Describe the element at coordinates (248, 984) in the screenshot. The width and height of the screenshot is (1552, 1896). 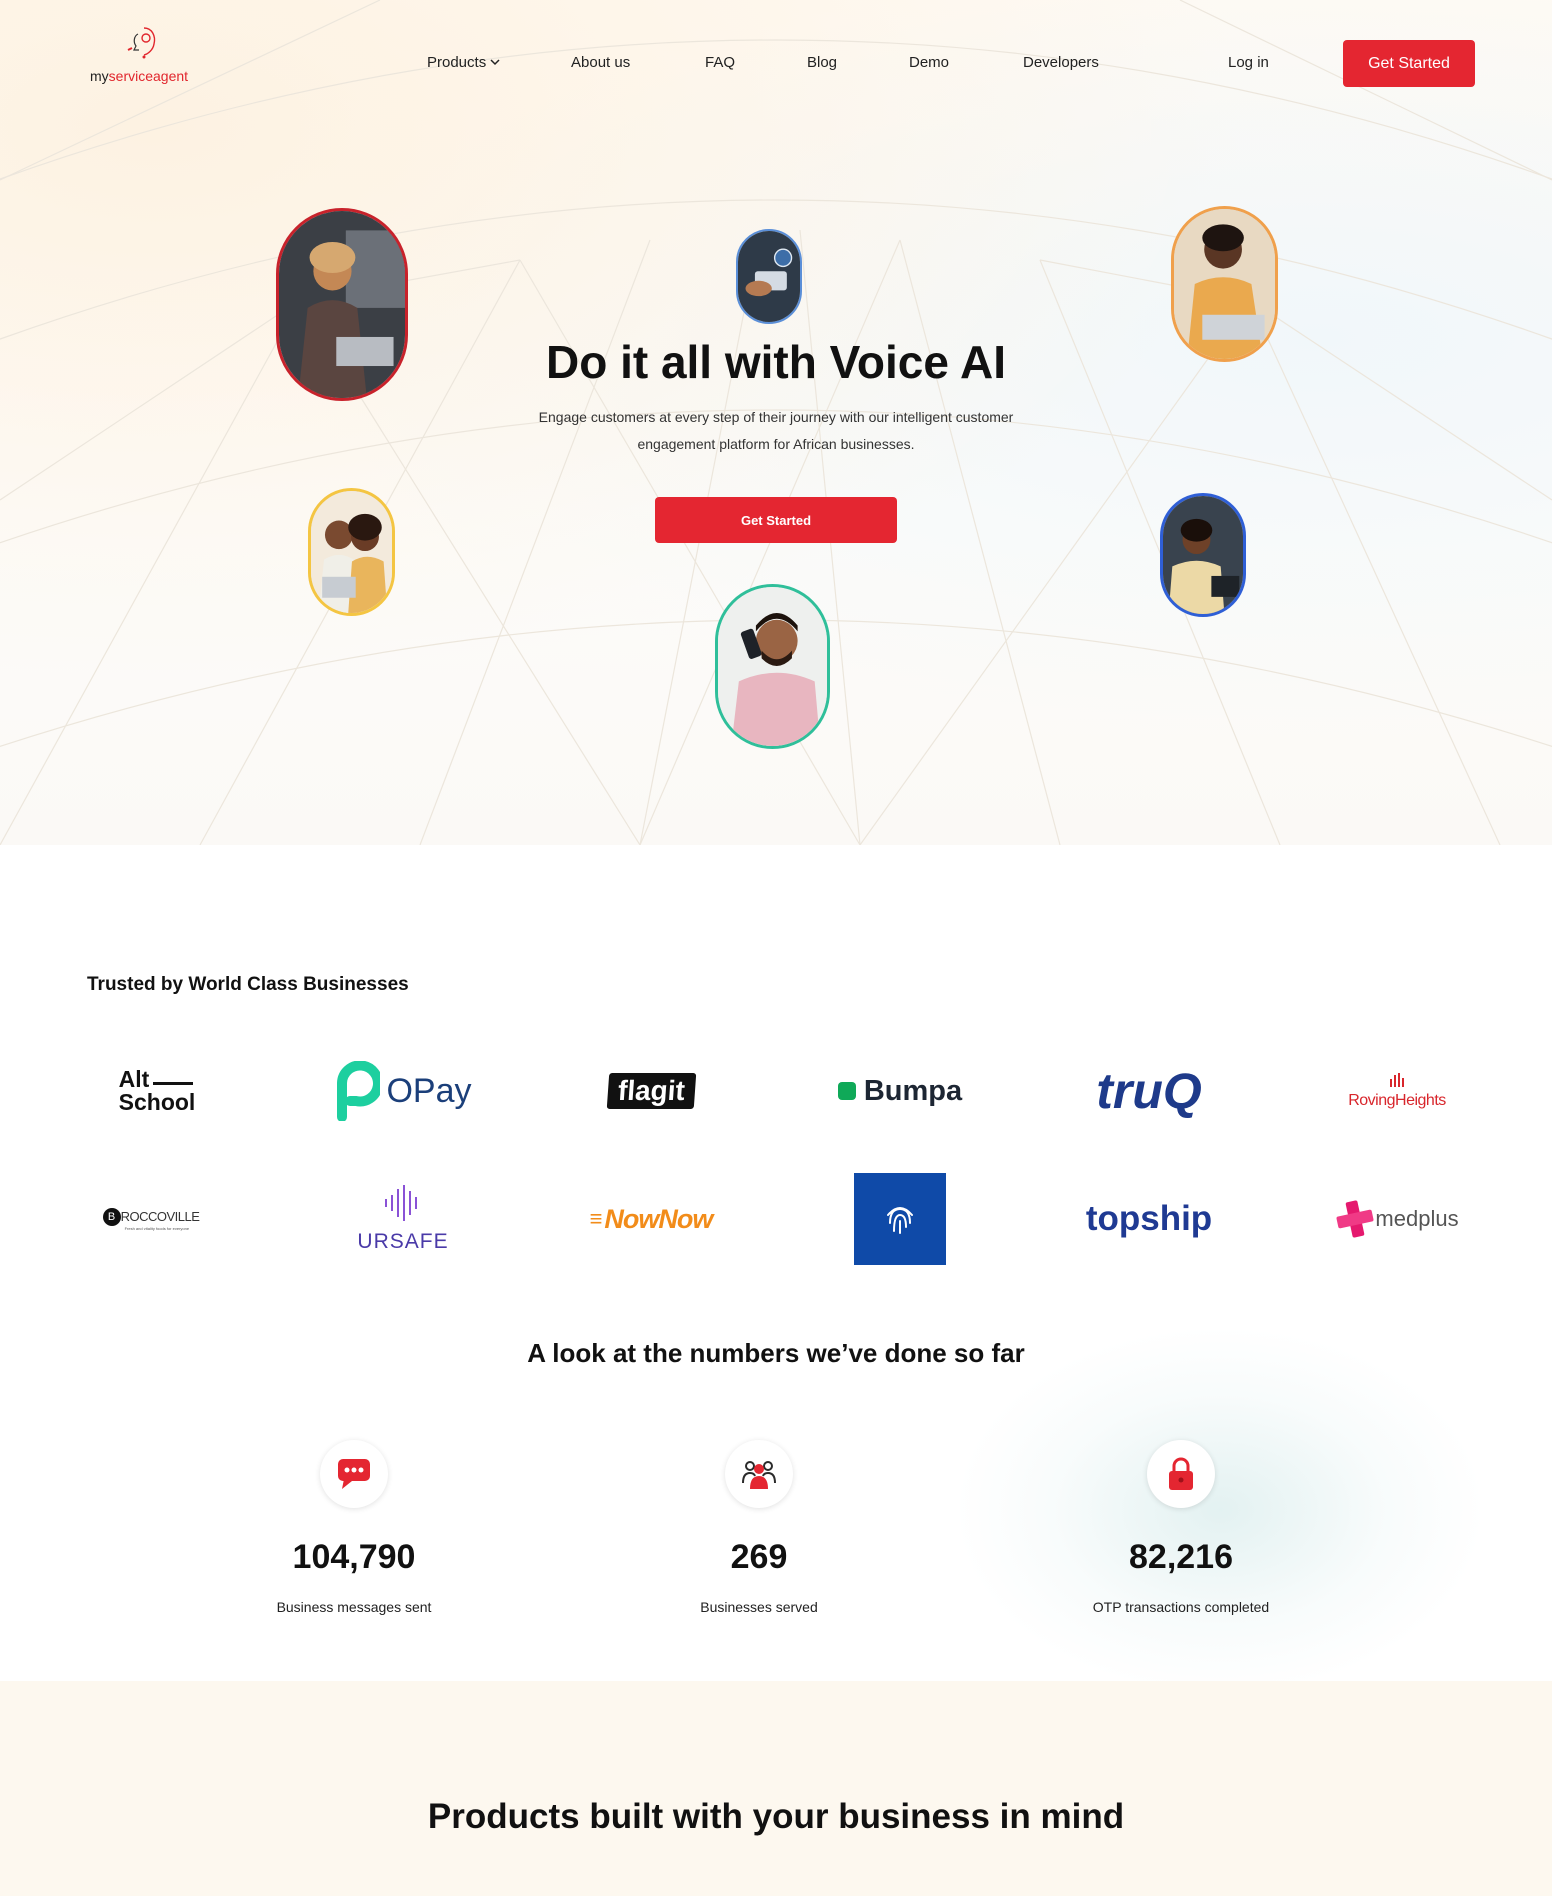
I see `trusted-heading: Trusted by World Class Businesses` at that location.